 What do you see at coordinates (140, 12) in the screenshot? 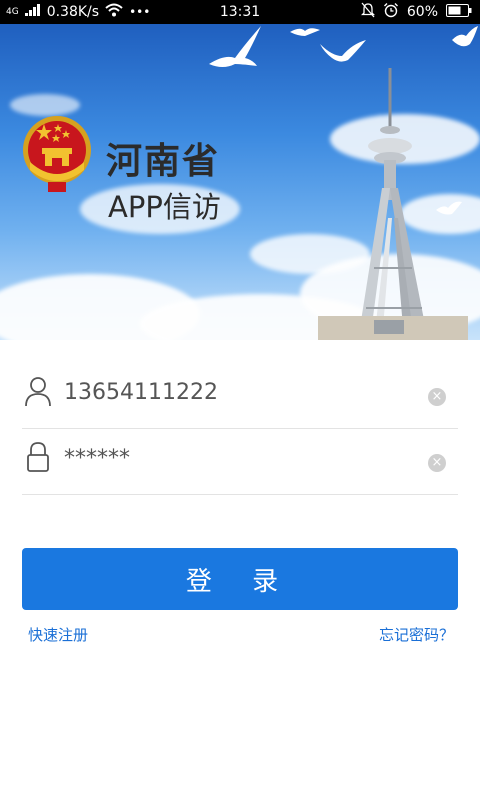
I see `more-notifications: •••` at bounding box center [140, 12].